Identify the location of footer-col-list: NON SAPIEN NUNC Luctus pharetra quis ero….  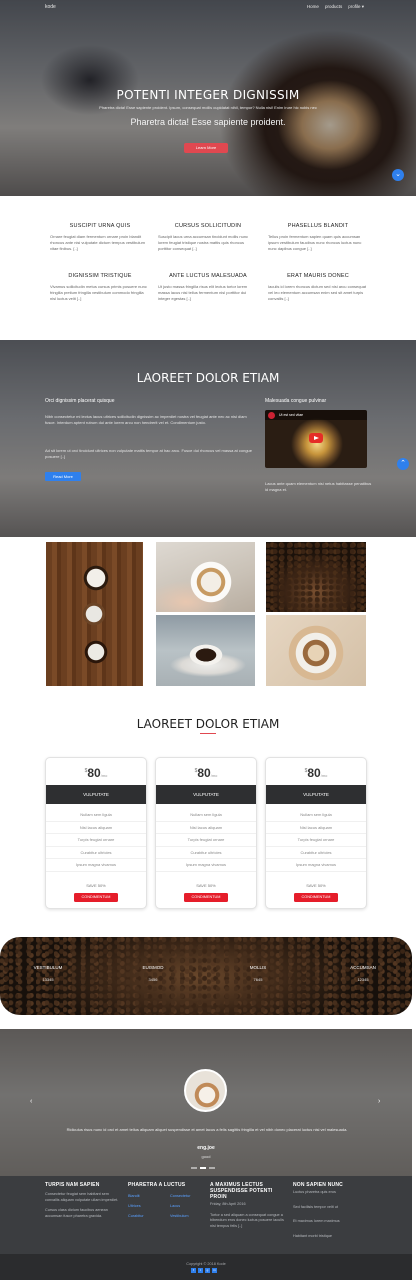
(332, 1210).